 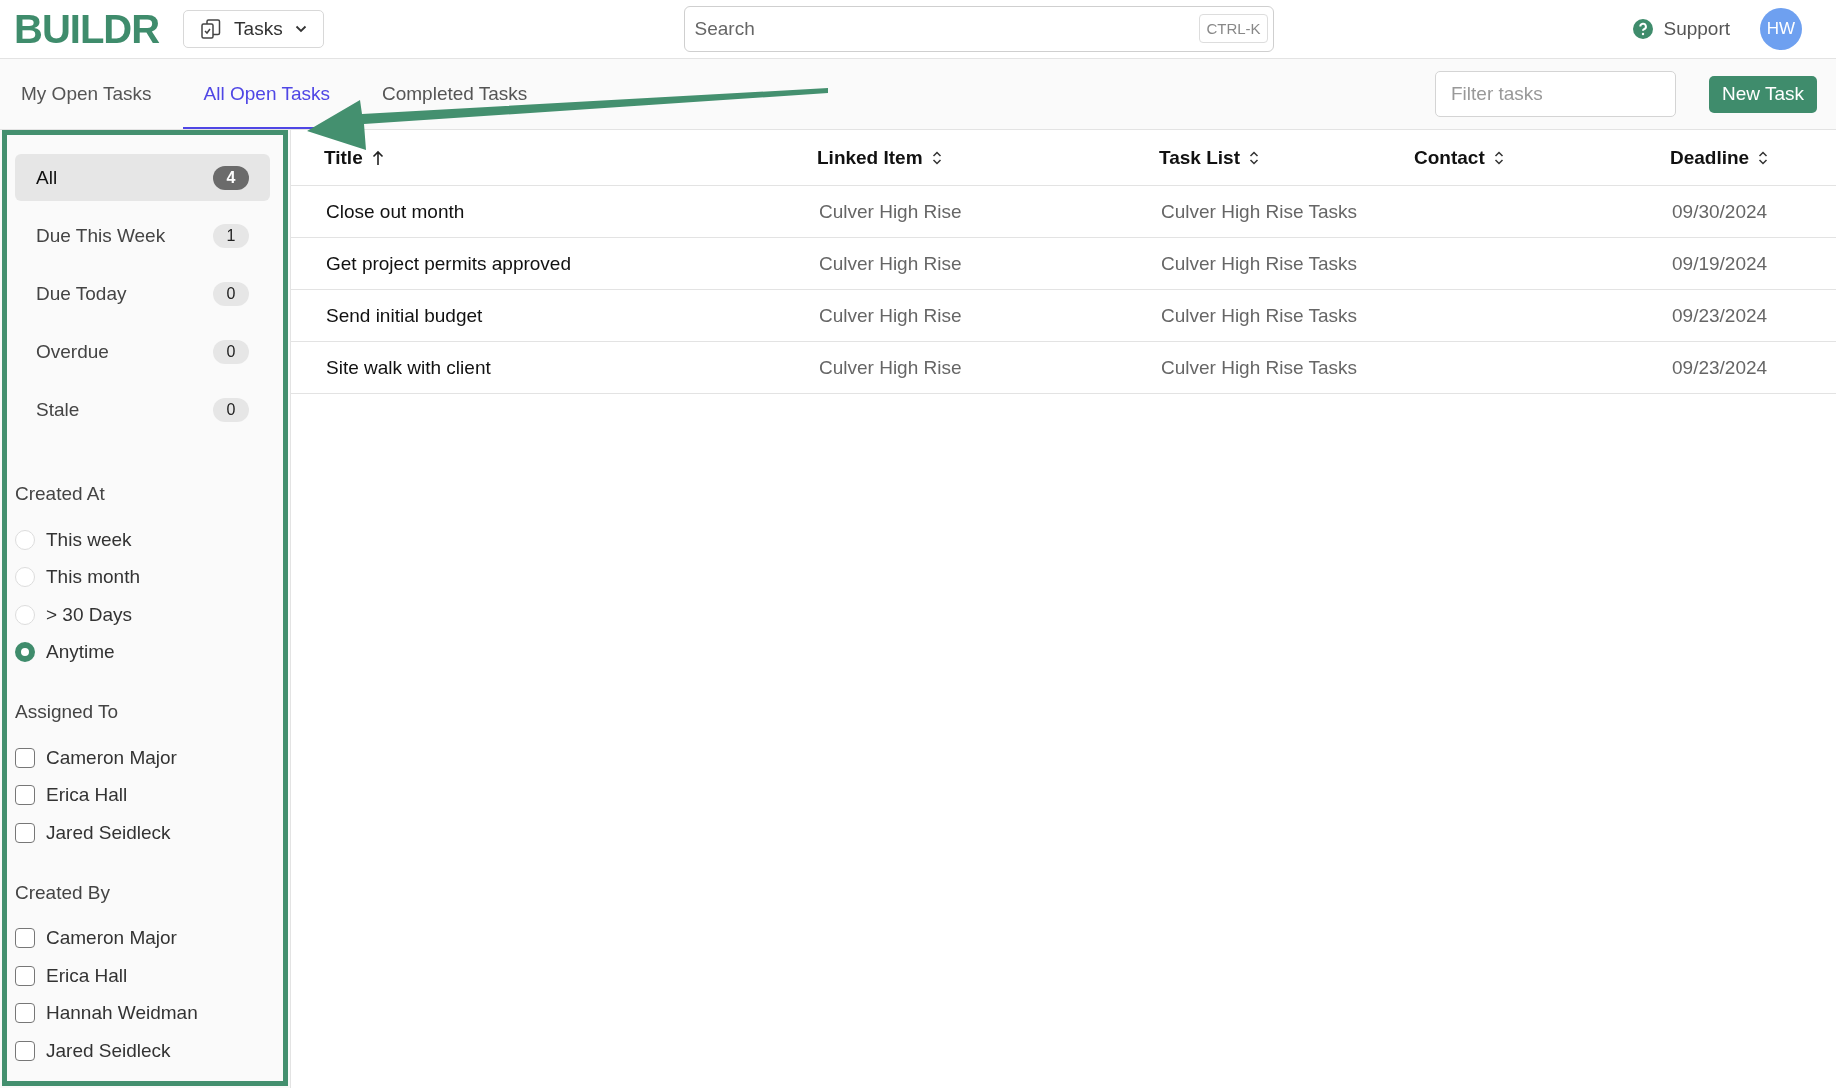 I want to click on option-label: Hannah Weidman, so click(x=122, y=1013).